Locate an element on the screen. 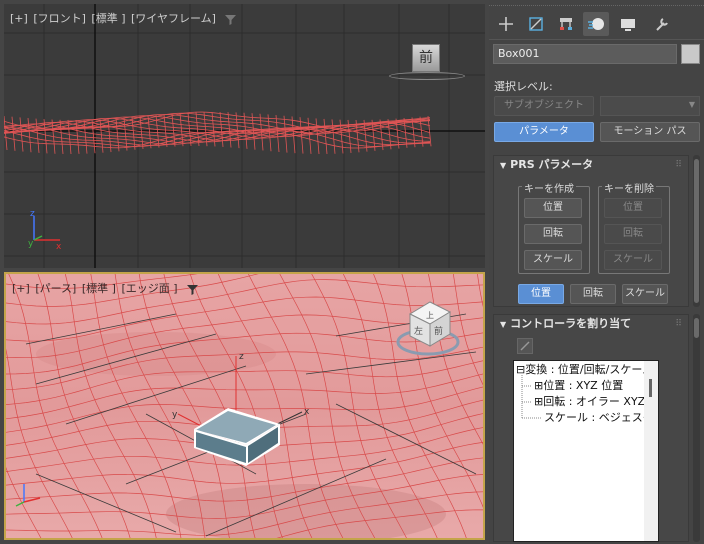 This screenshot has height=544, width=704. svg-text: 前 is located at coordinates (438, 331).